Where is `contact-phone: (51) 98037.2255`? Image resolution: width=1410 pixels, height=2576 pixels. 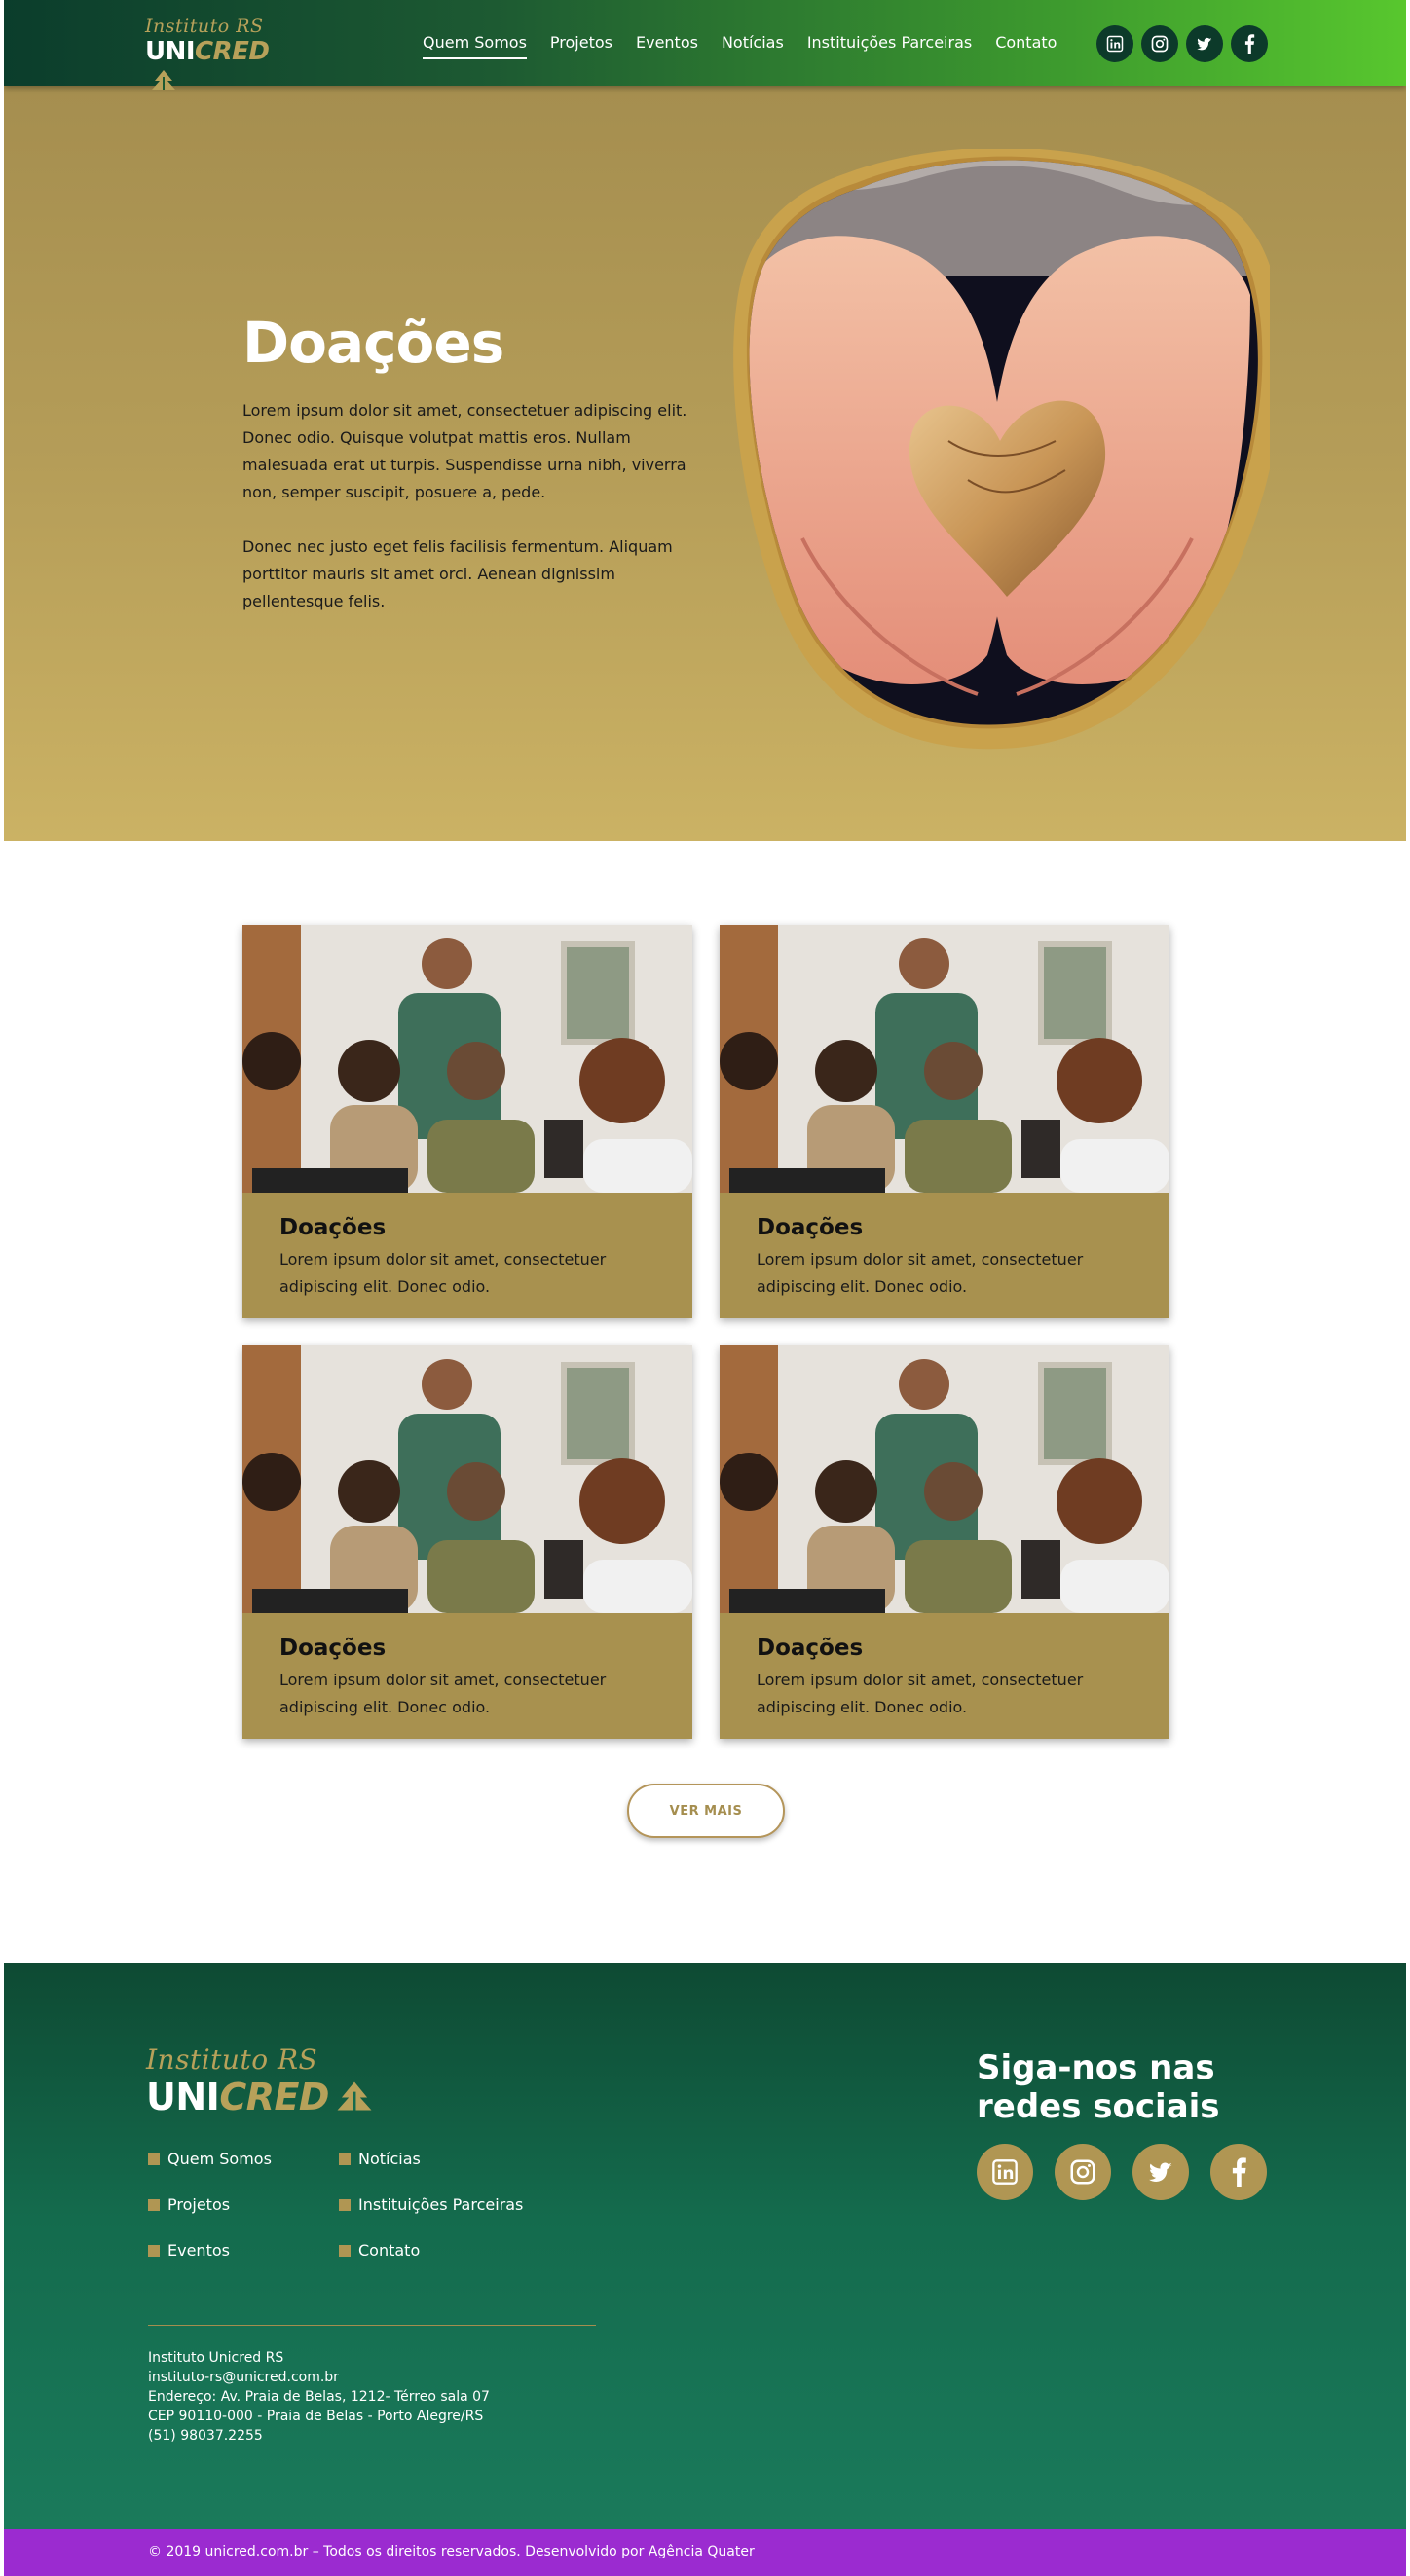
contact-phone: (51) 98037.2255 is located at coordinates (205, 2436).